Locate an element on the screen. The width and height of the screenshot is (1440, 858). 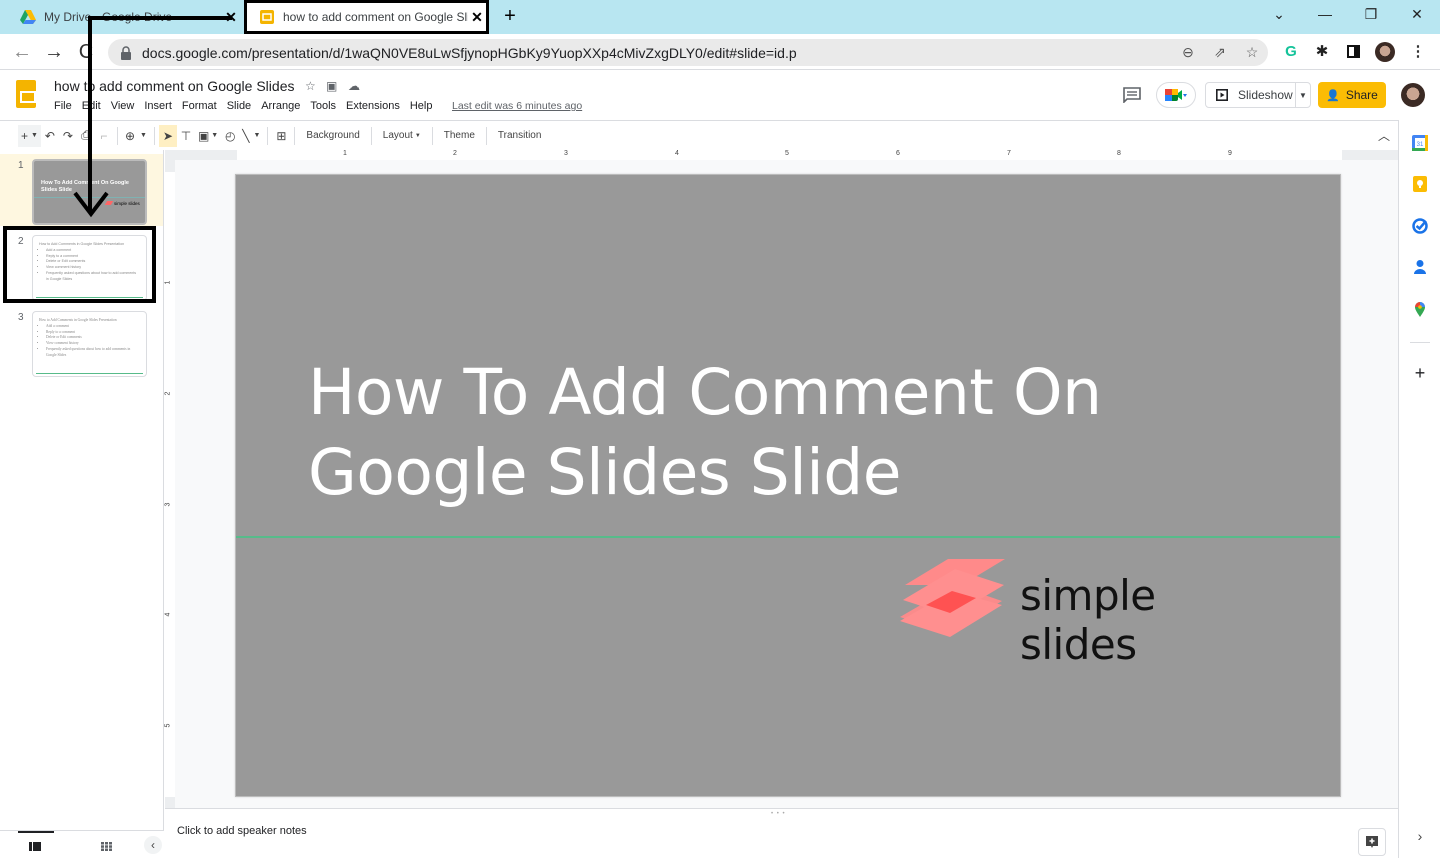
menu-tools: Tools is located at coordinates (323, 106).